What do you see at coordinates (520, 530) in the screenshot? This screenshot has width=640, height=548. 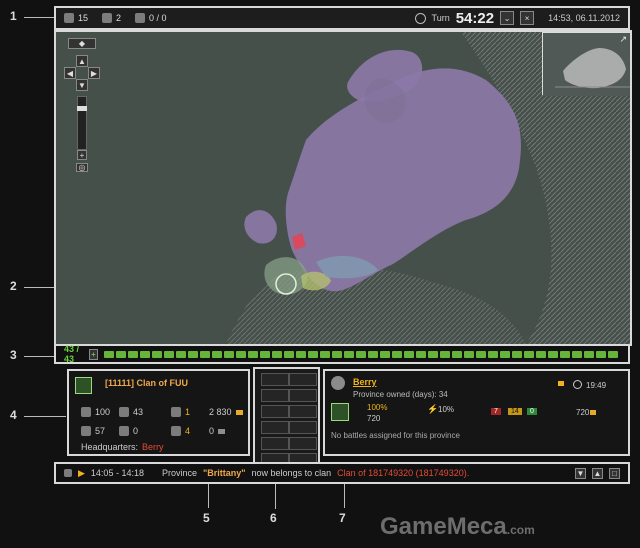 I see `watermark-suffix: .com` at bounding box center [520, 530].